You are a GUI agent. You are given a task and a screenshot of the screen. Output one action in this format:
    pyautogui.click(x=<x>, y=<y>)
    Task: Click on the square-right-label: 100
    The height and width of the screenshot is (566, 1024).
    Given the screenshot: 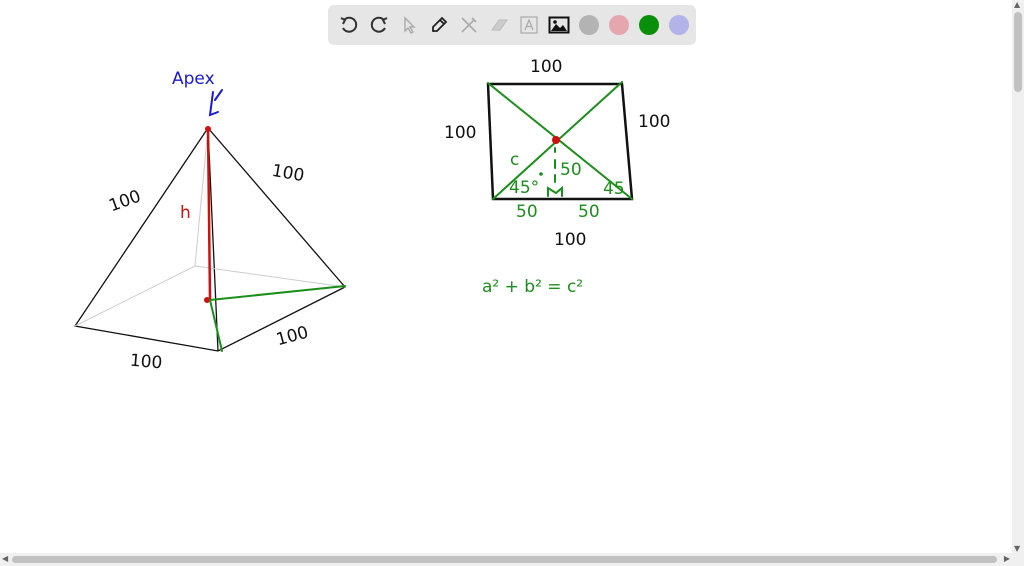 What is the action you would take?
    pyautogui.click(x=654, y=122)
    